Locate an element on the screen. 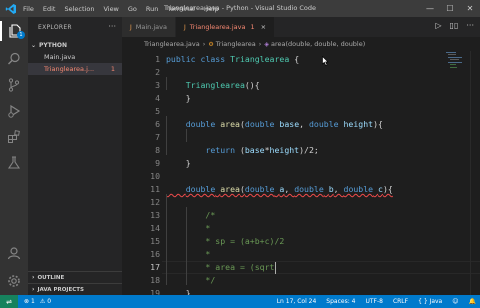 The width and height of the screenshot is (480, 308). search-icon is located at coordinates (14, 59).